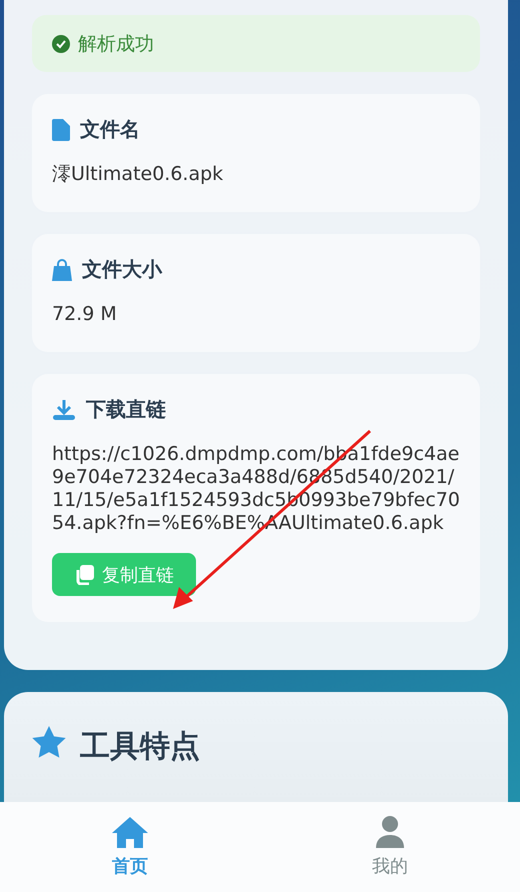 The image size is (520, 892). What do you see at coordinates (138, 174) in the screenshot?
I see `card-value: 澪Ultimate0.6.apk` at bounding box center [138, 174].